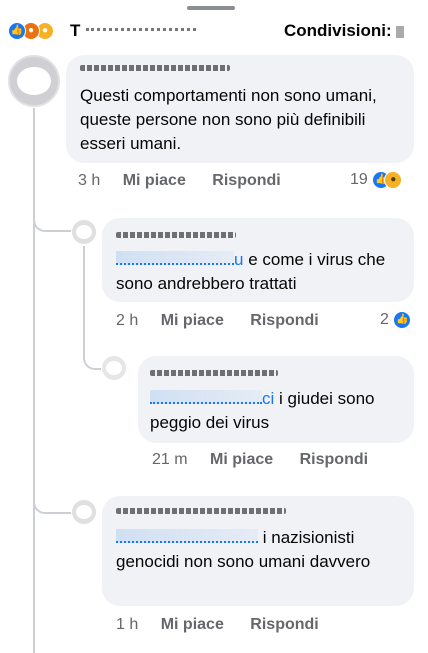 The image size is (428, 653). What do you see at coordinates (211, 8) in the screenshot?
I see `drag-handle` at bounding box center [211, 8].